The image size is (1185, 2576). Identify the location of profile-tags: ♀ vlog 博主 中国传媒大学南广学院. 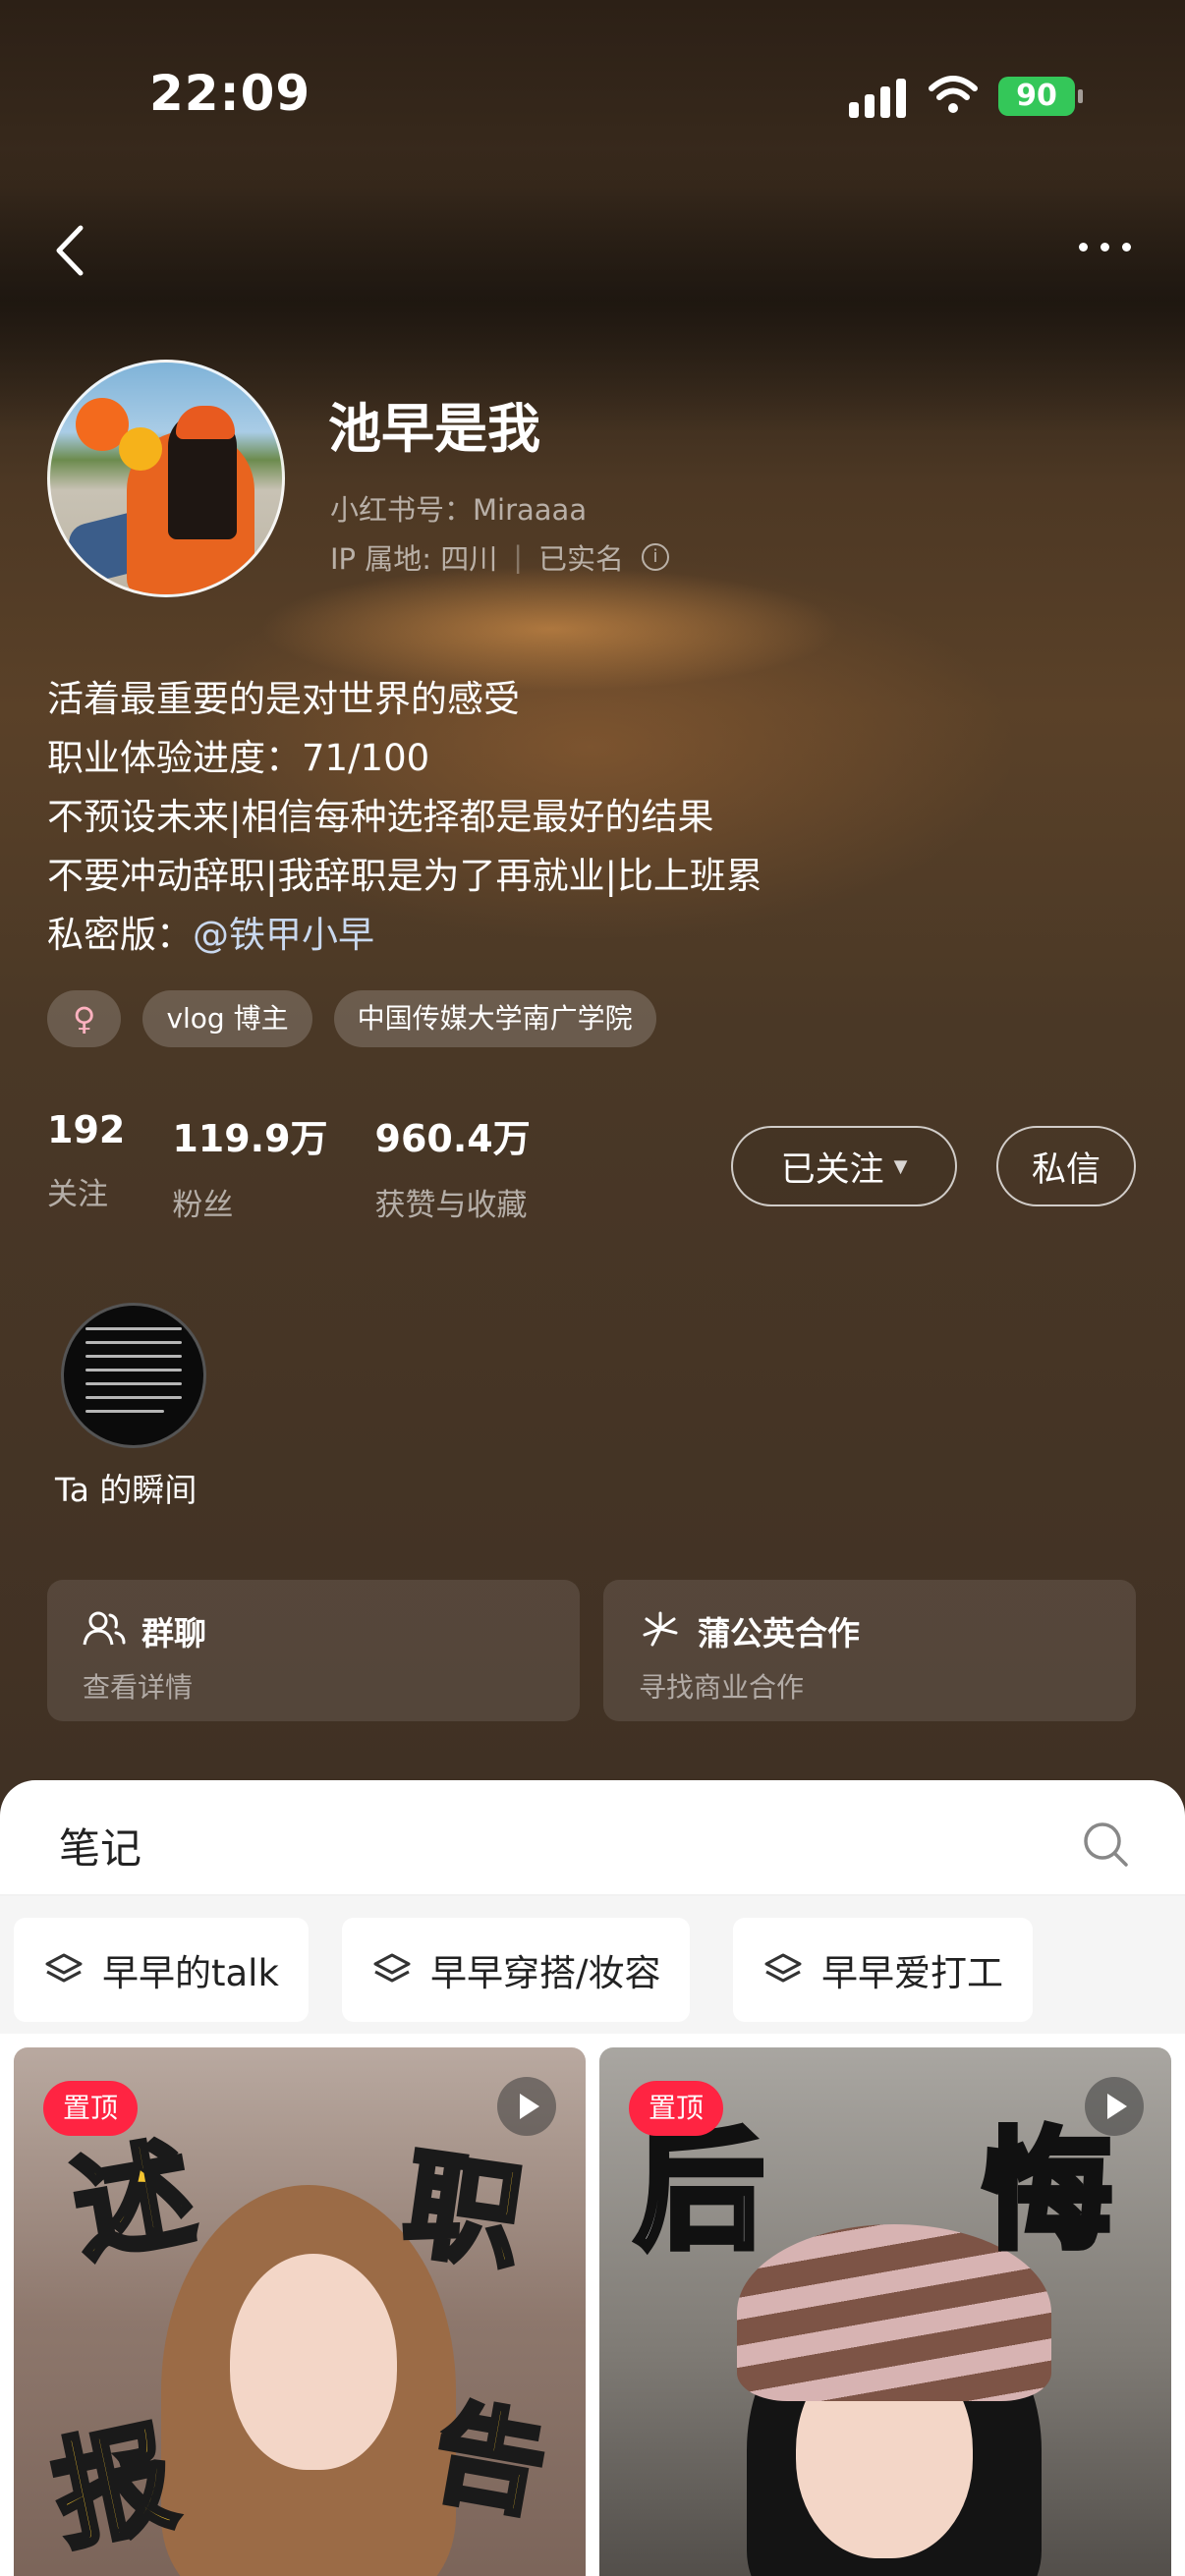
(352, 1018).